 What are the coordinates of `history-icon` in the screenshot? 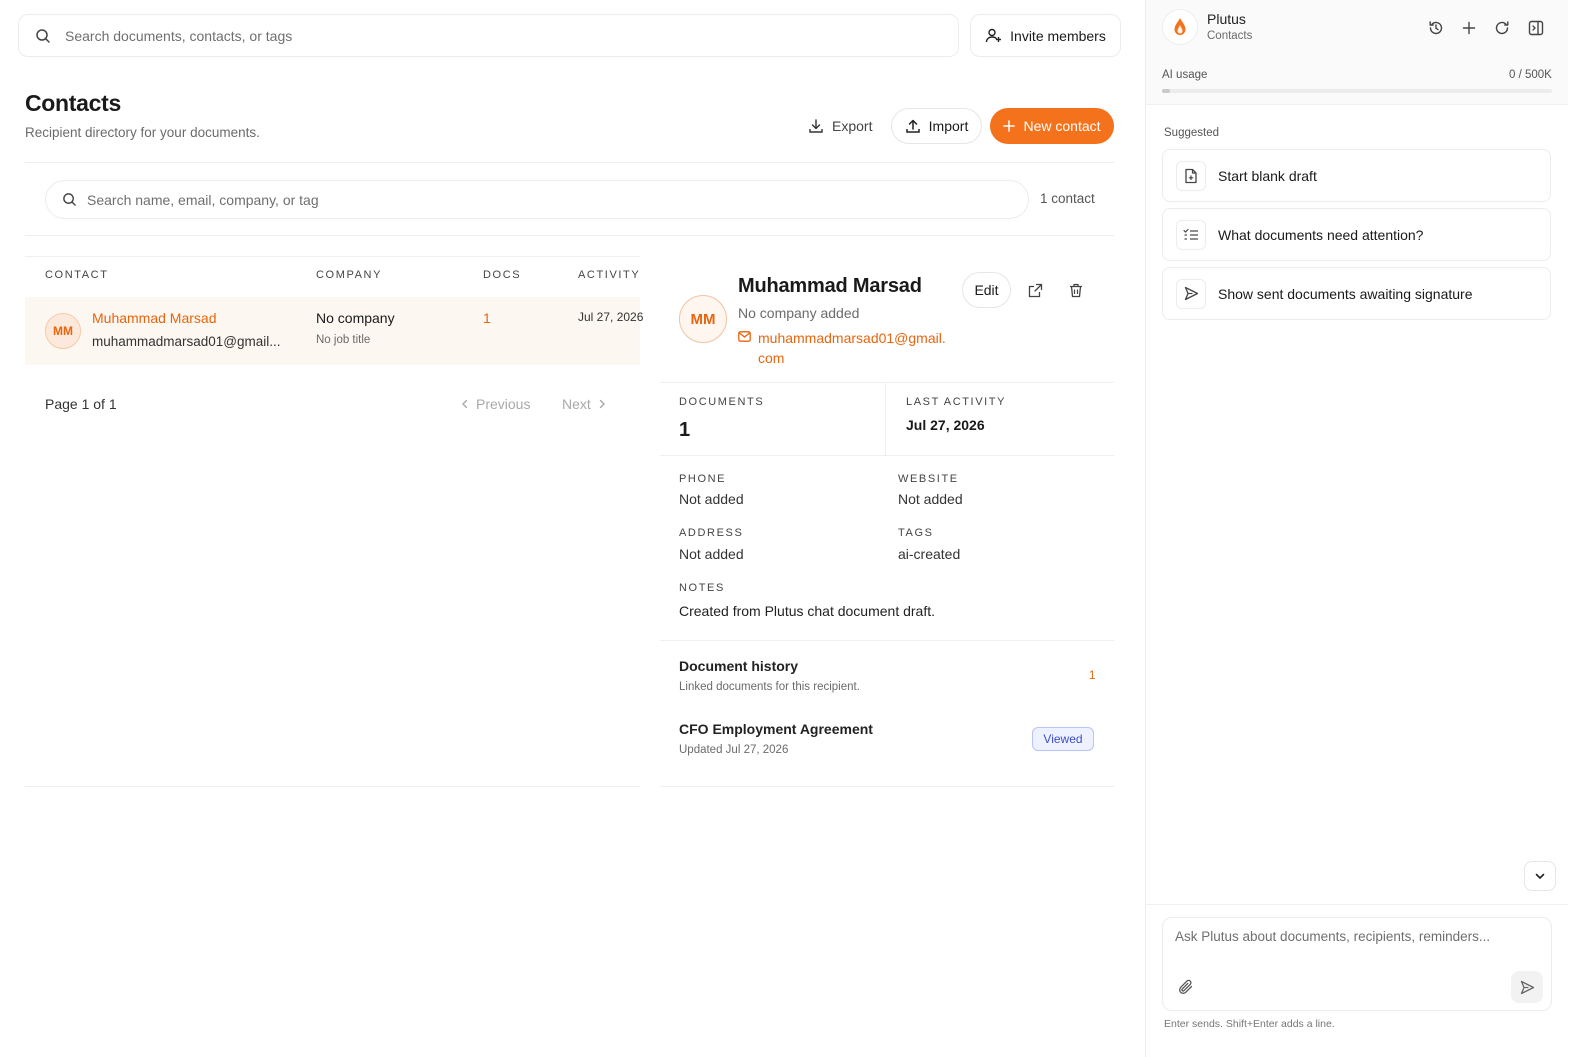 It's located at (1436, 28).